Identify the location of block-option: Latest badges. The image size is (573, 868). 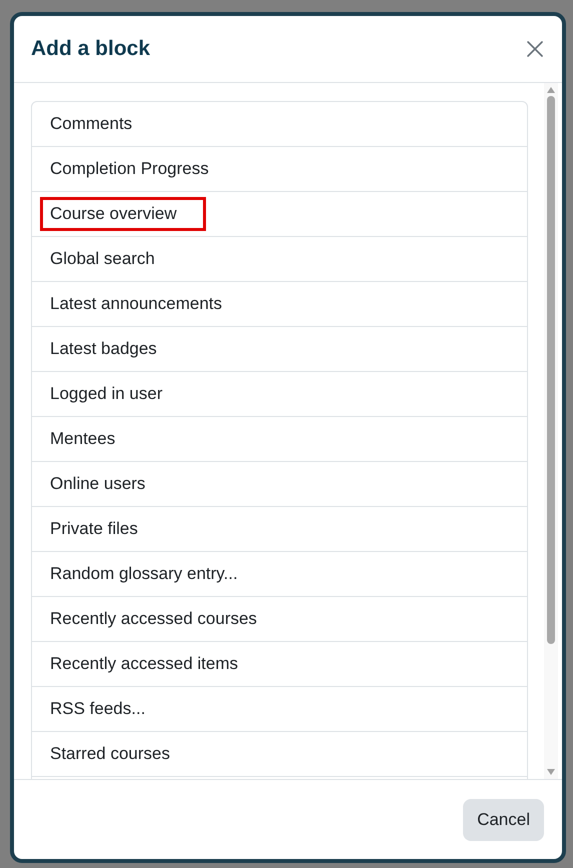
(103, 349).